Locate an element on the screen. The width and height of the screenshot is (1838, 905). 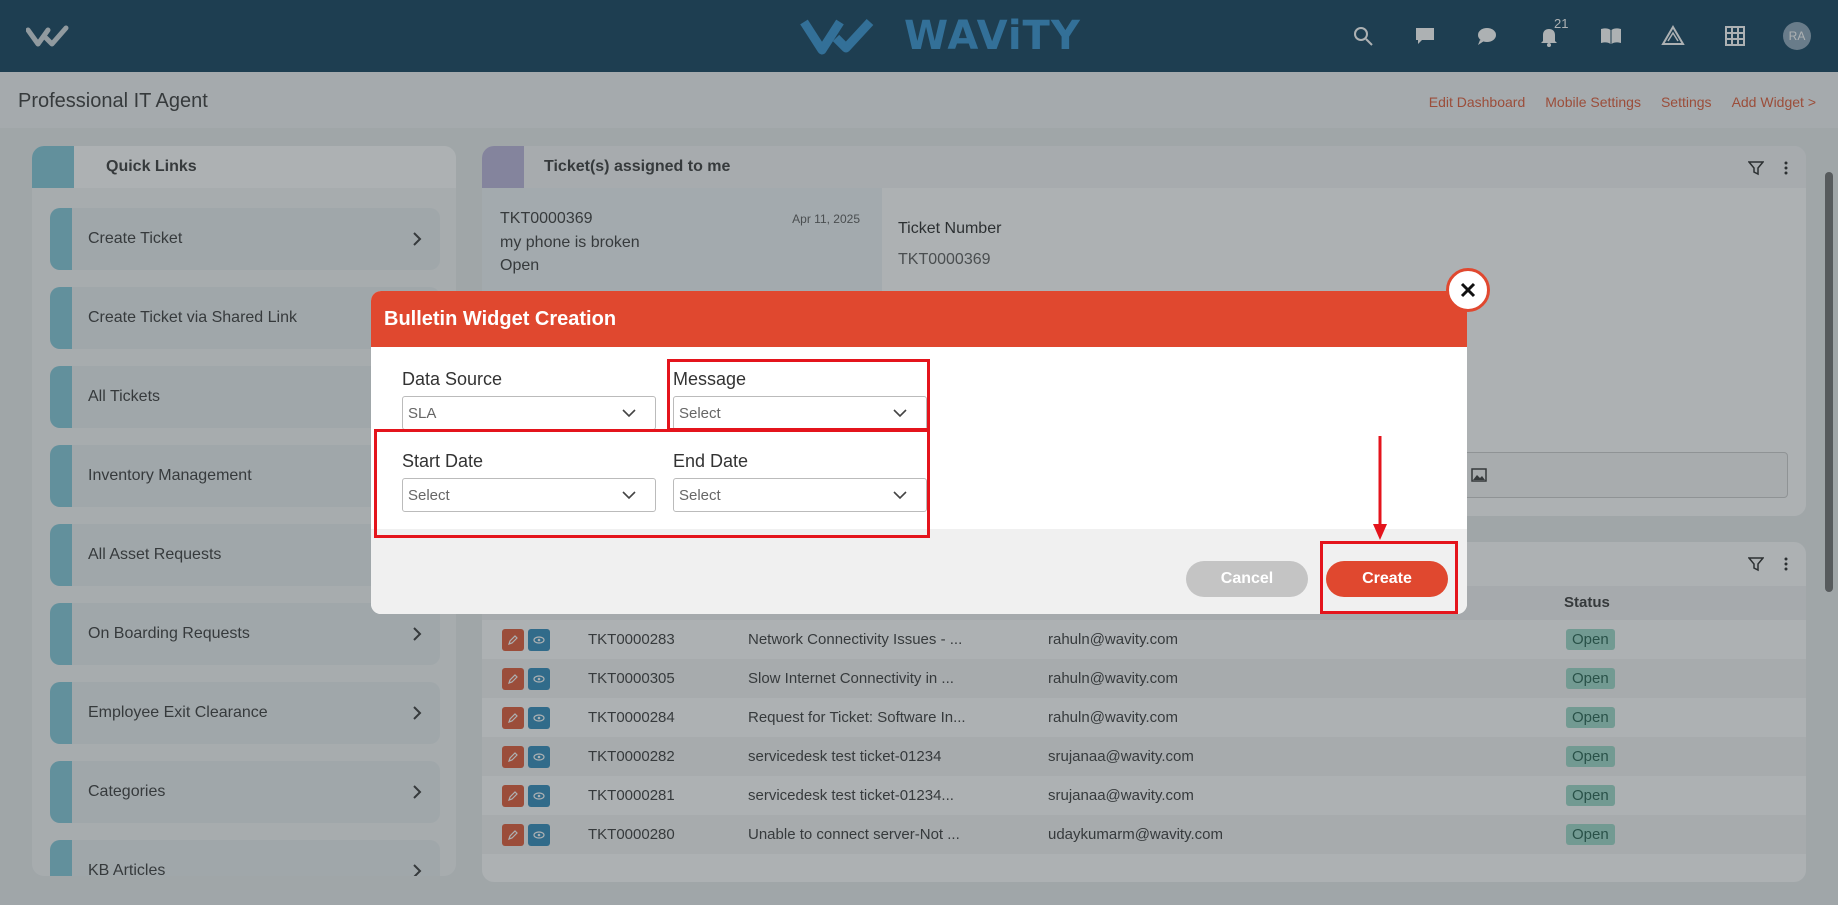
data-source-field: Data Source SLA is located at coordinates (529, 399).